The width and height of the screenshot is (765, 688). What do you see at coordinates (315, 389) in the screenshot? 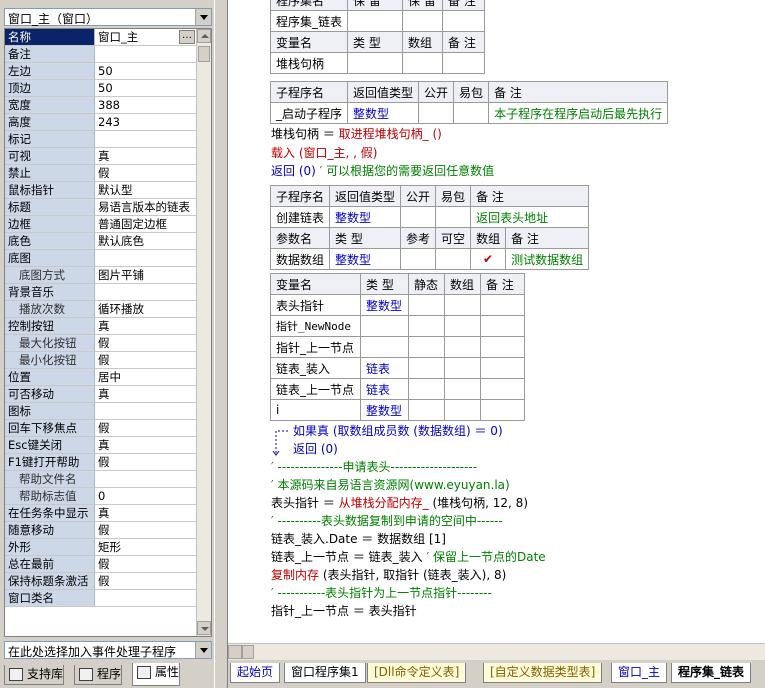
I see `variable-name: 链表_上一节点` at bounding box center [315, 389].